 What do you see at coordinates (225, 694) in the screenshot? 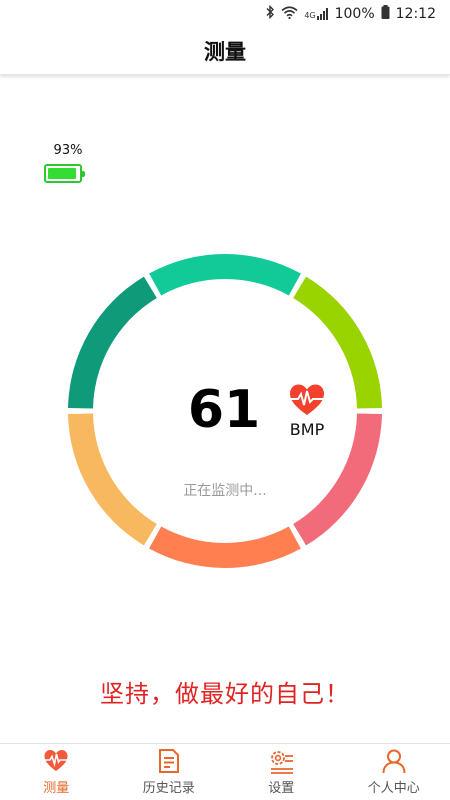
I see `motto-text: 坚持，做最好的自己！` at bounding box center [225, 694].